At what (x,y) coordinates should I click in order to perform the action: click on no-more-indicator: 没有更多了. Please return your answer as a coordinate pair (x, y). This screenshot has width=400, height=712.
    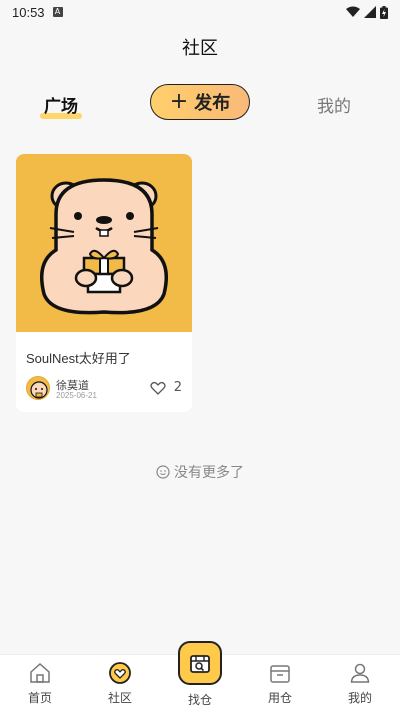
    Looking at the image, I should click on (200, 472).